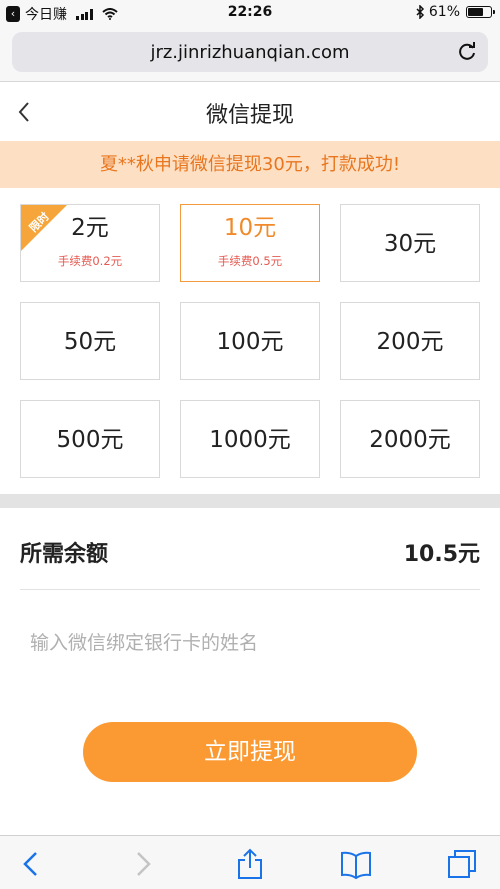  What do you see at coordinates (249, 115) in the screenshot?
I see `page-title: 微信提现` at bounding box center [249, 115].